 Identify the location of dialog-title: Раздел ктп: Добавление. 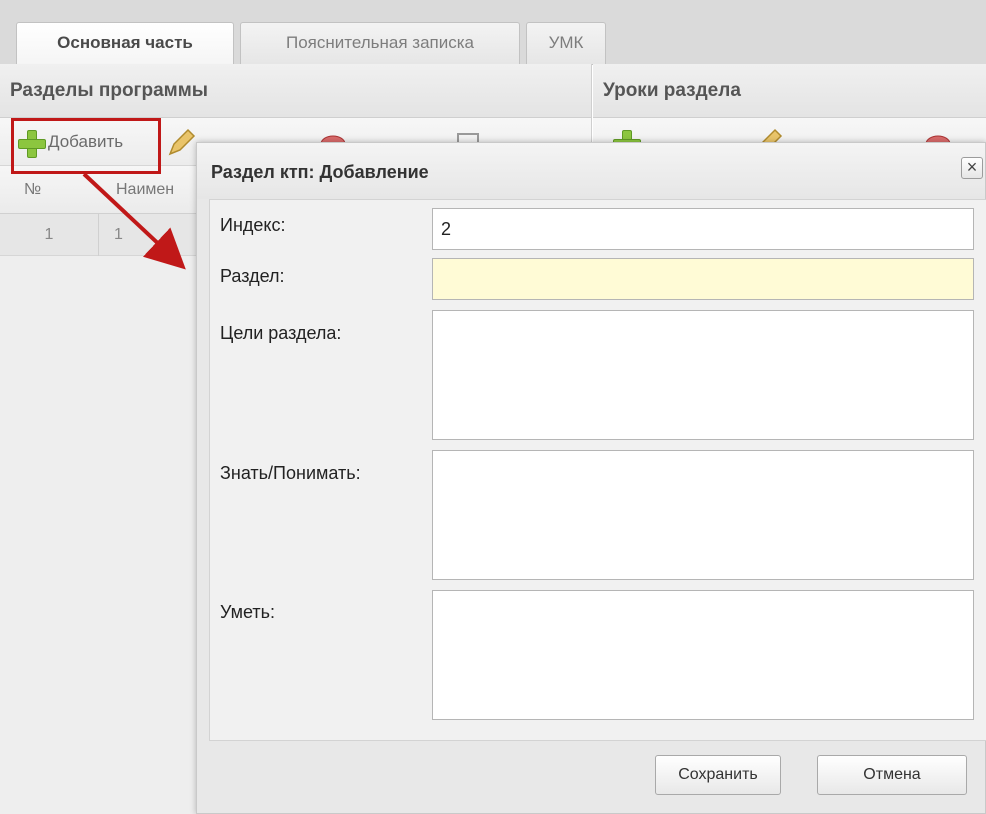
(591, 171).